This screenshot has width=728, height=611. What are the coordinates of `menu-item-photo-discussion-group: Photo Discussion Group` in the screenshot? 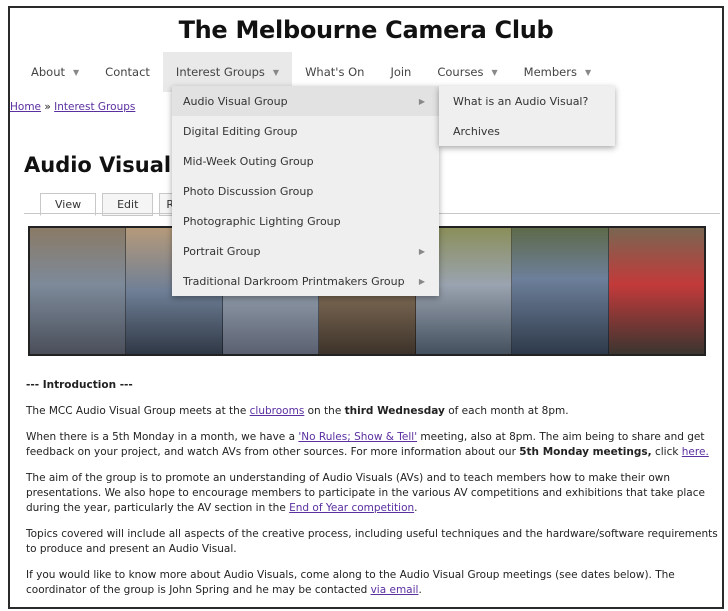 It's located at (305, 191).